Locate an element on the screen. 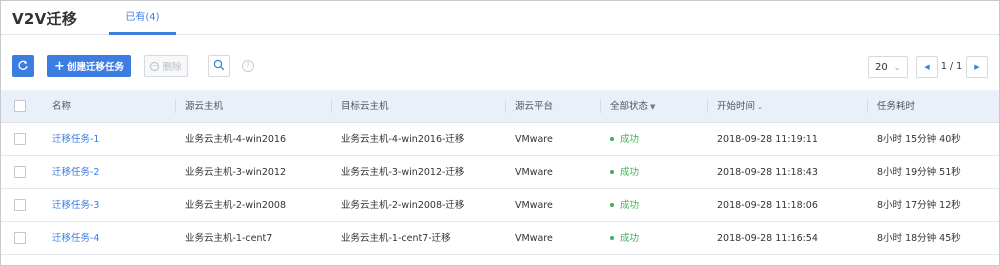 This screenshot has width=1000, height=266. target-host-cell: 业务云主机-1-cent7-迁移 is located at coordinates (396, 238).